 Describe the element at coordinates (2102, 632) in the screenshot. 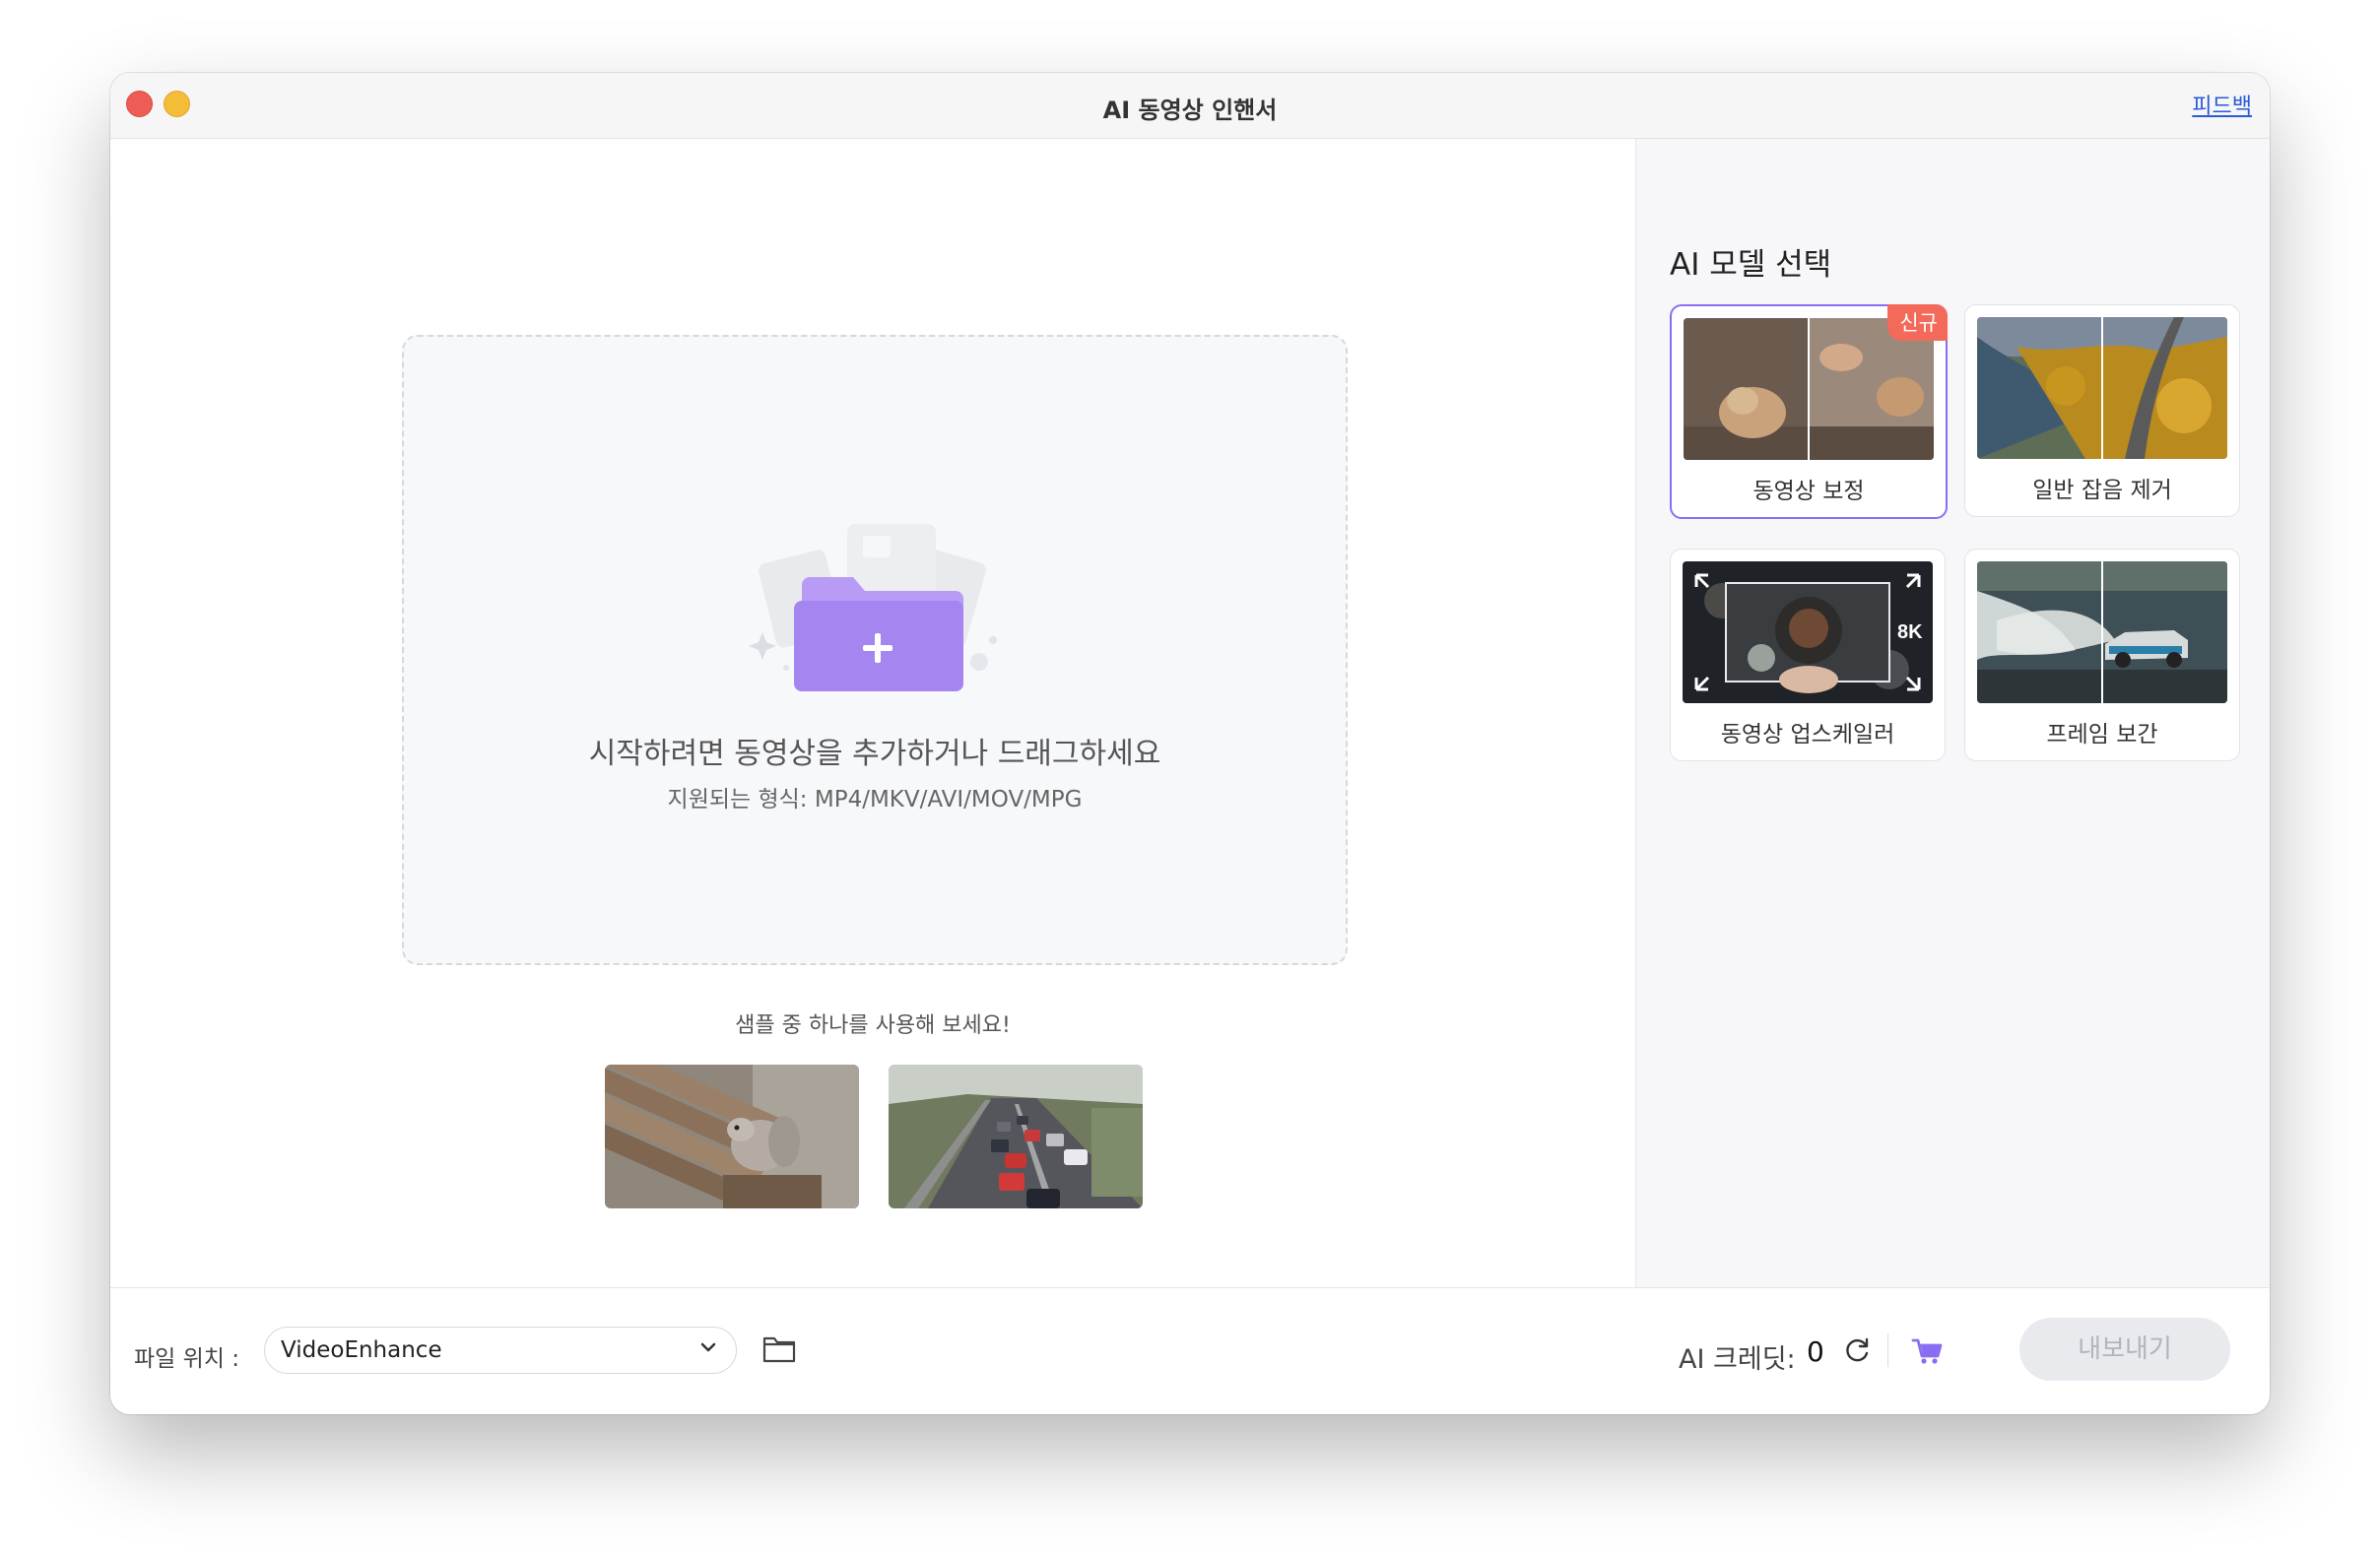

I see `frame-interpolation-thumbnail` at that location.